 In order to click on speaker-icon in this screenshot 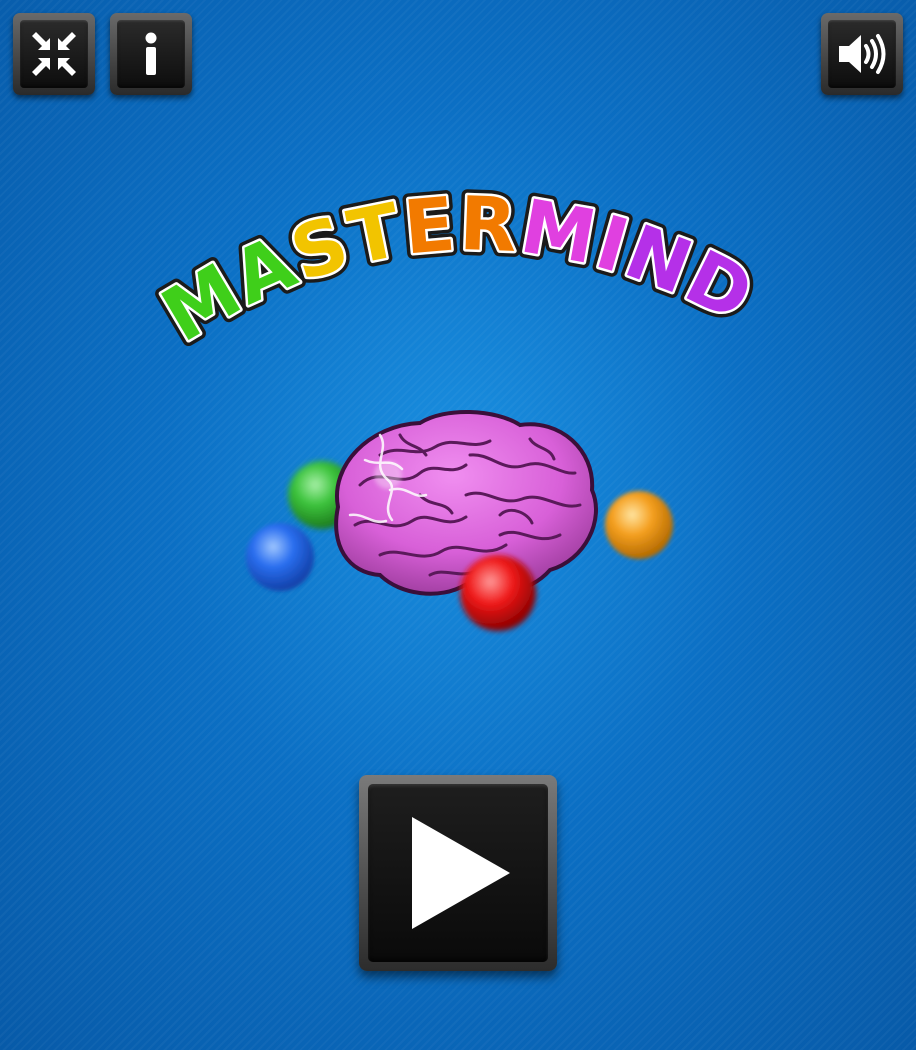, I will do `click(862, 54)`.